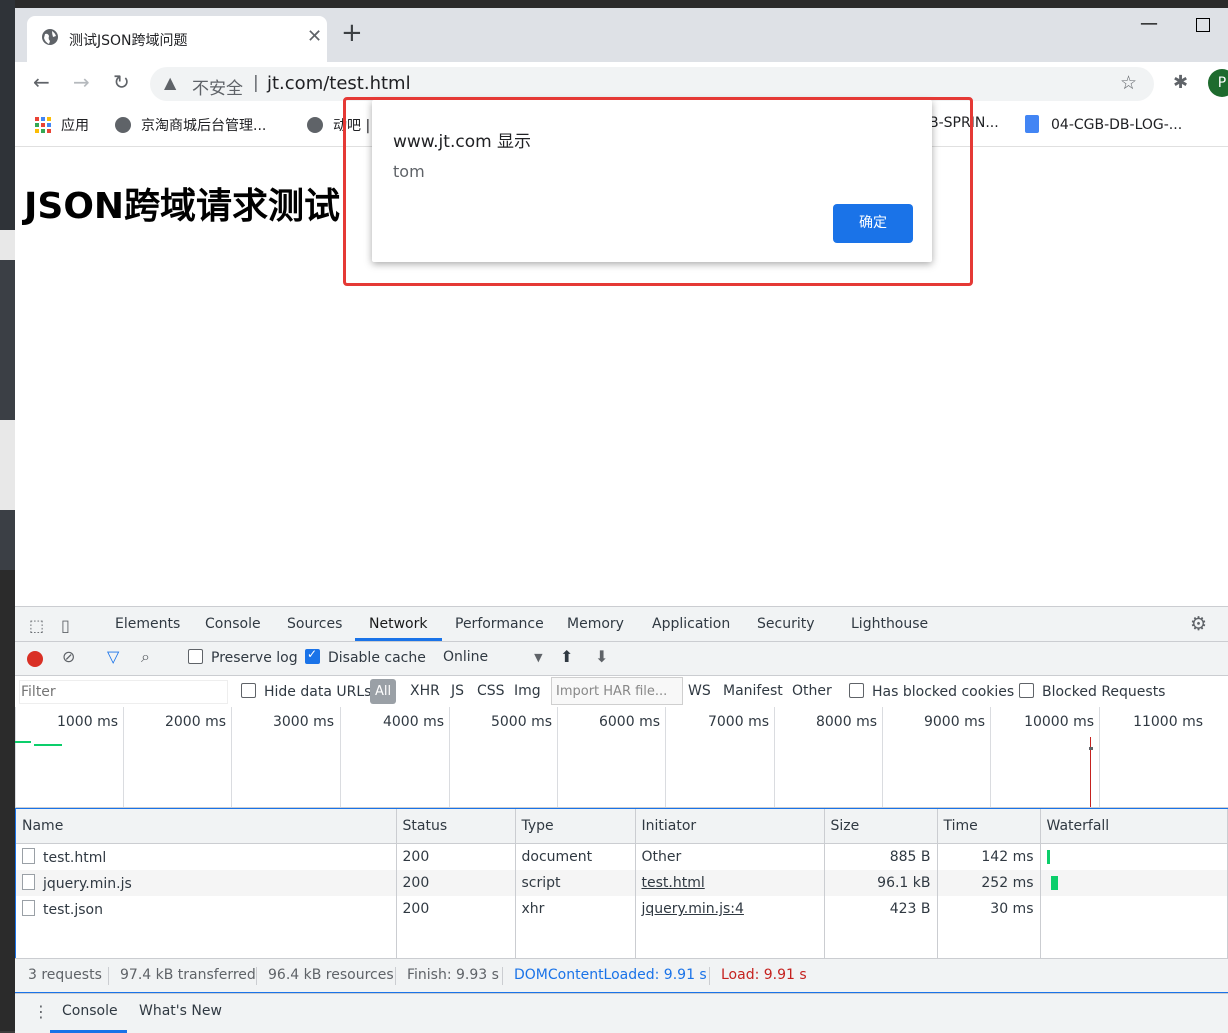 Image resolution: width=1228 pixels, height=1033 pixels. Describe the element at coordinates (1180, 82) in the screenshot. I see `puzzle-icon: ✱` at that location.